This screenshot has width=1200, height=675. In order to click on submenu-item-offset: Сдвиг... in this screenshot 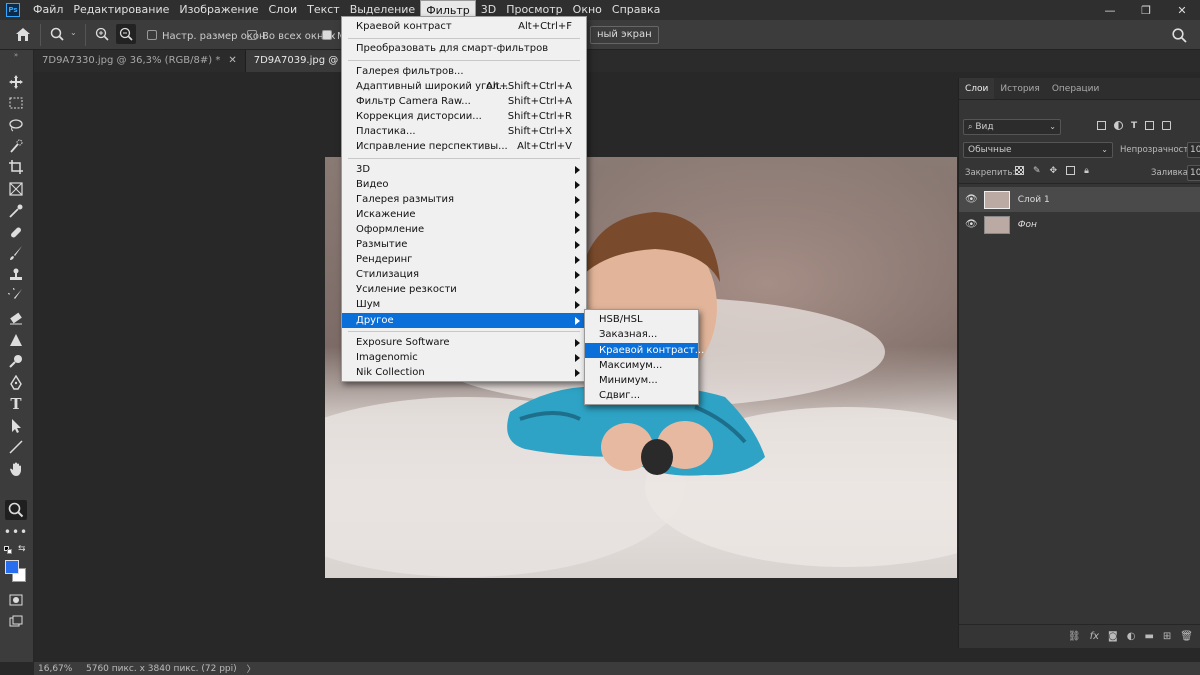, I will do `click(641, 395)`.